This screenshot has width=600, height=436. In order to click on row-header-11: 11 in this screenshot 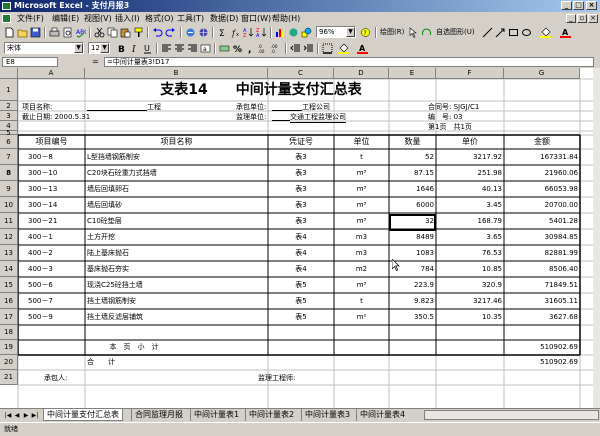, I will do `click(9, 221)`.